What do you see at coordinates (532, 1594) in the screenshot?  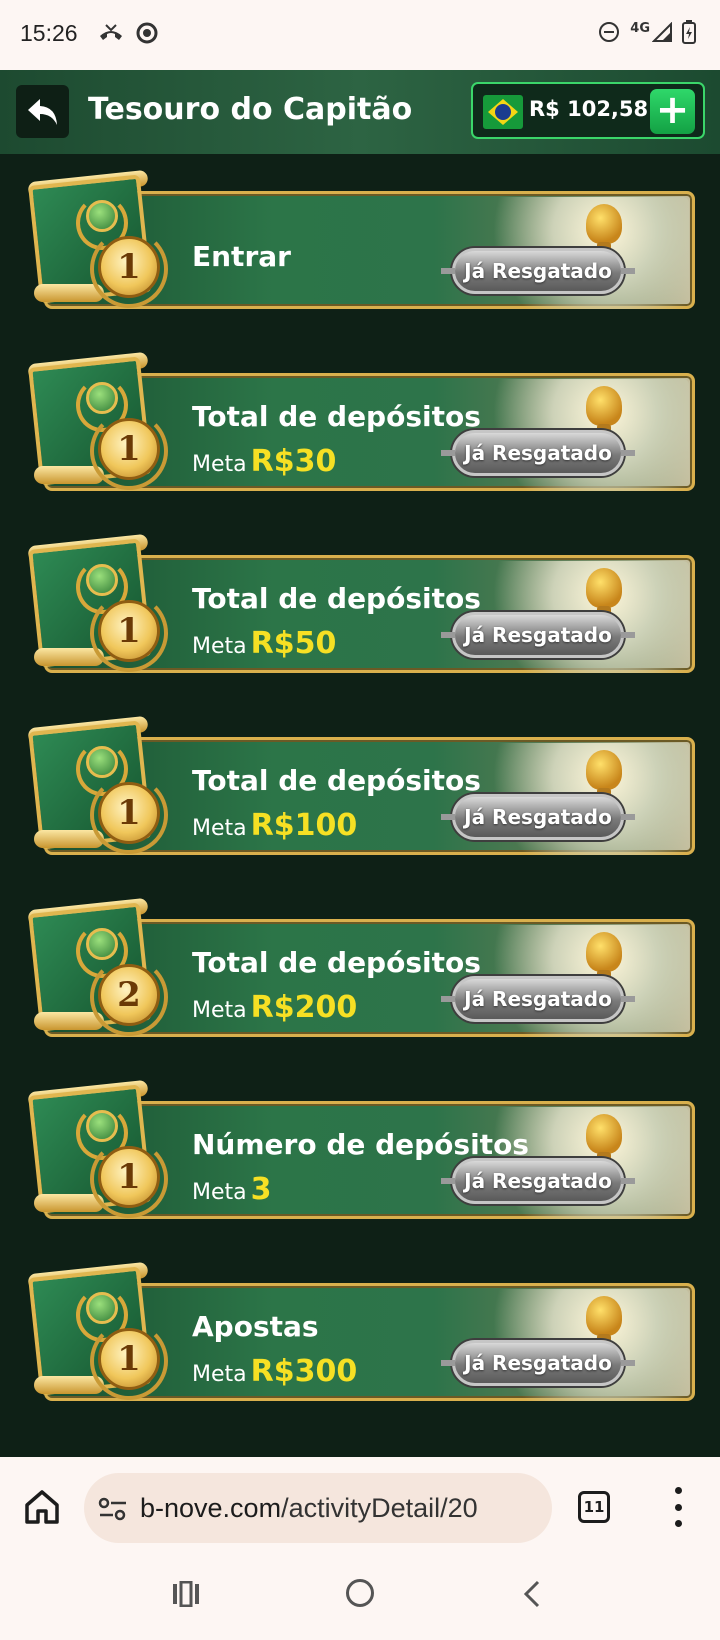 I see `back-nav-icon` at bounding box center [532, 1594].